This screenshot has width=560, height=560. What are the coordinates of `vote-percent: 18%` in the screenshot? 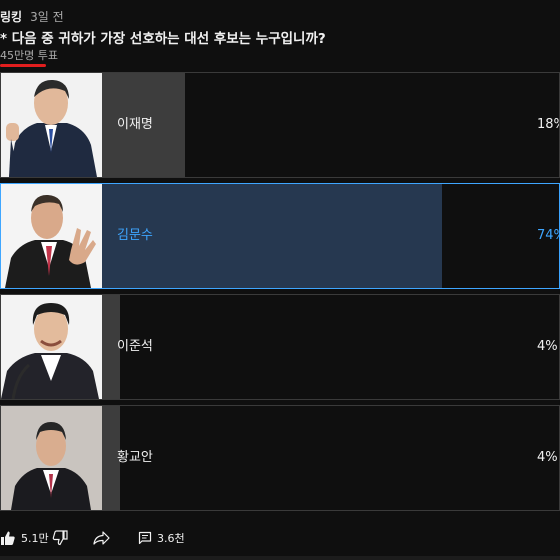 It's located at (548, 124).